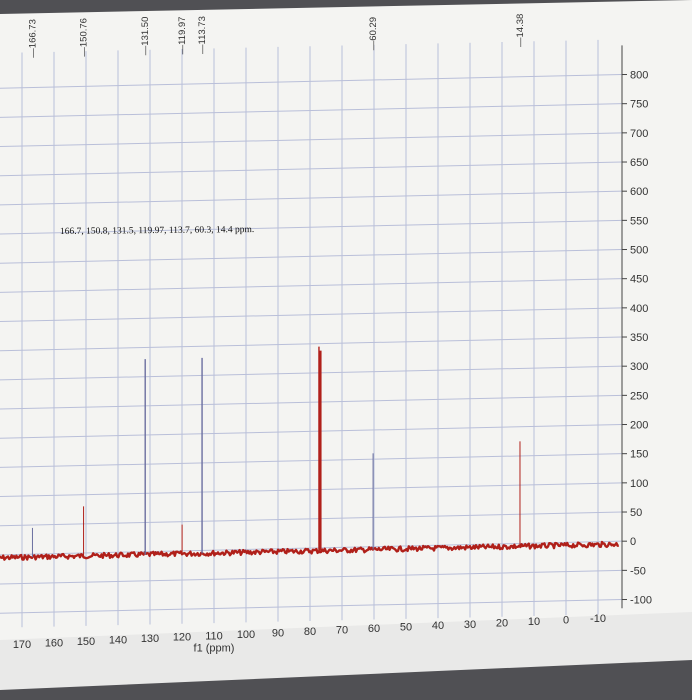  I want to click on x-tick-label: 20, so click(502, 623).